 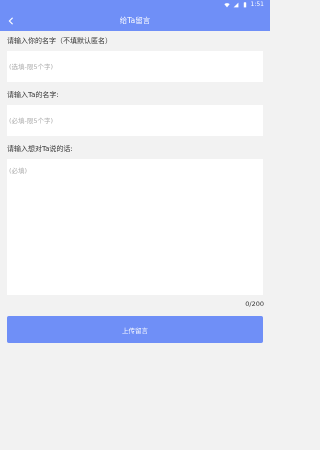 I want to click on your-name-input, so click(x=135, y=66).